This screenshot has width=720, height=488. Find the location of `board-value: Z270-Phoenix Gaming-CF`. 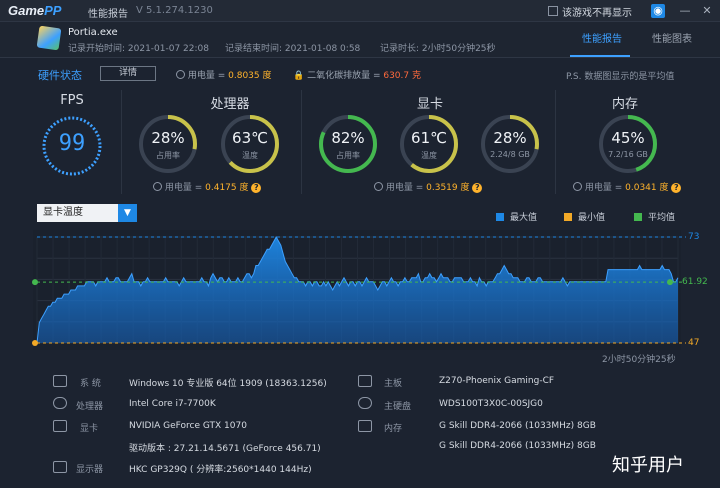

board-value: Z270-Phoenix Gaming-CF is located at coordinates (497, 381).